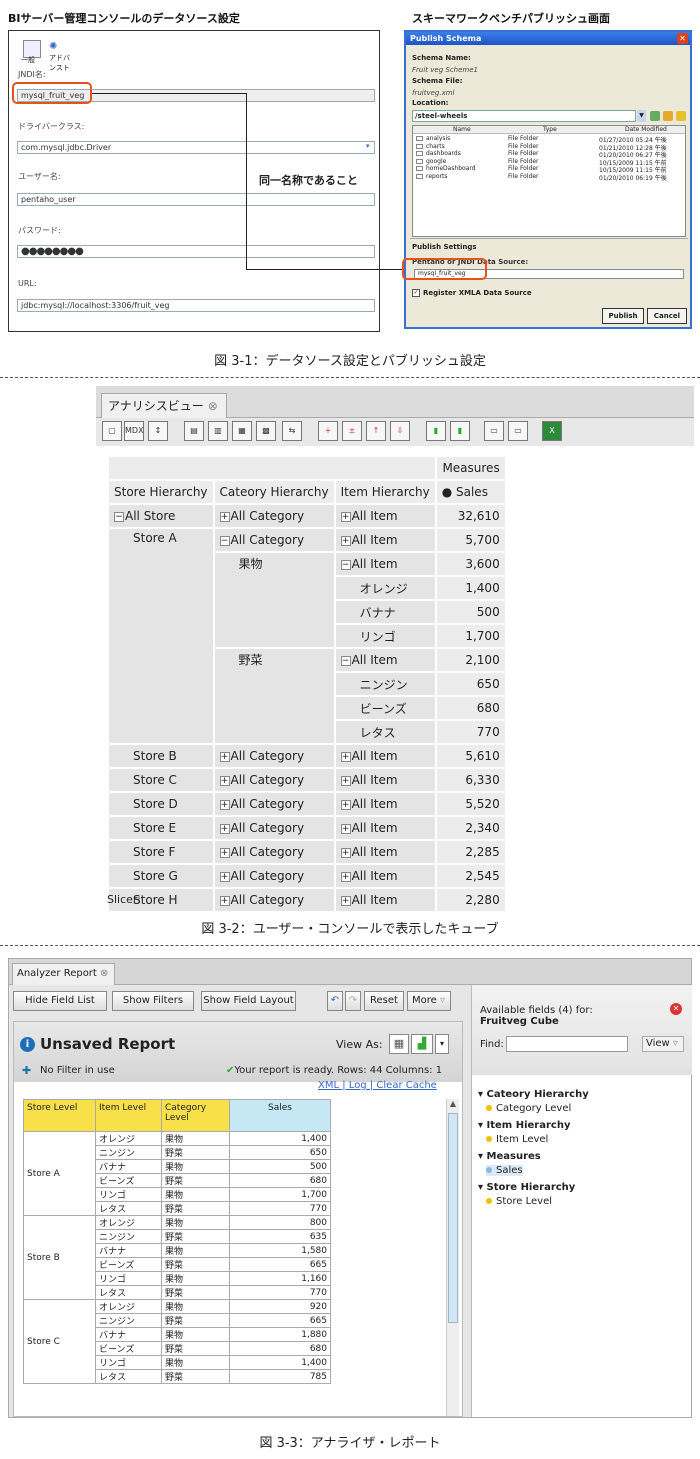 This screenshot has width=700, height=1459. What do you see at coordinates (385, 732) in the screenshot?
I see `member-item: レタス` at bounding box center [385, 732].